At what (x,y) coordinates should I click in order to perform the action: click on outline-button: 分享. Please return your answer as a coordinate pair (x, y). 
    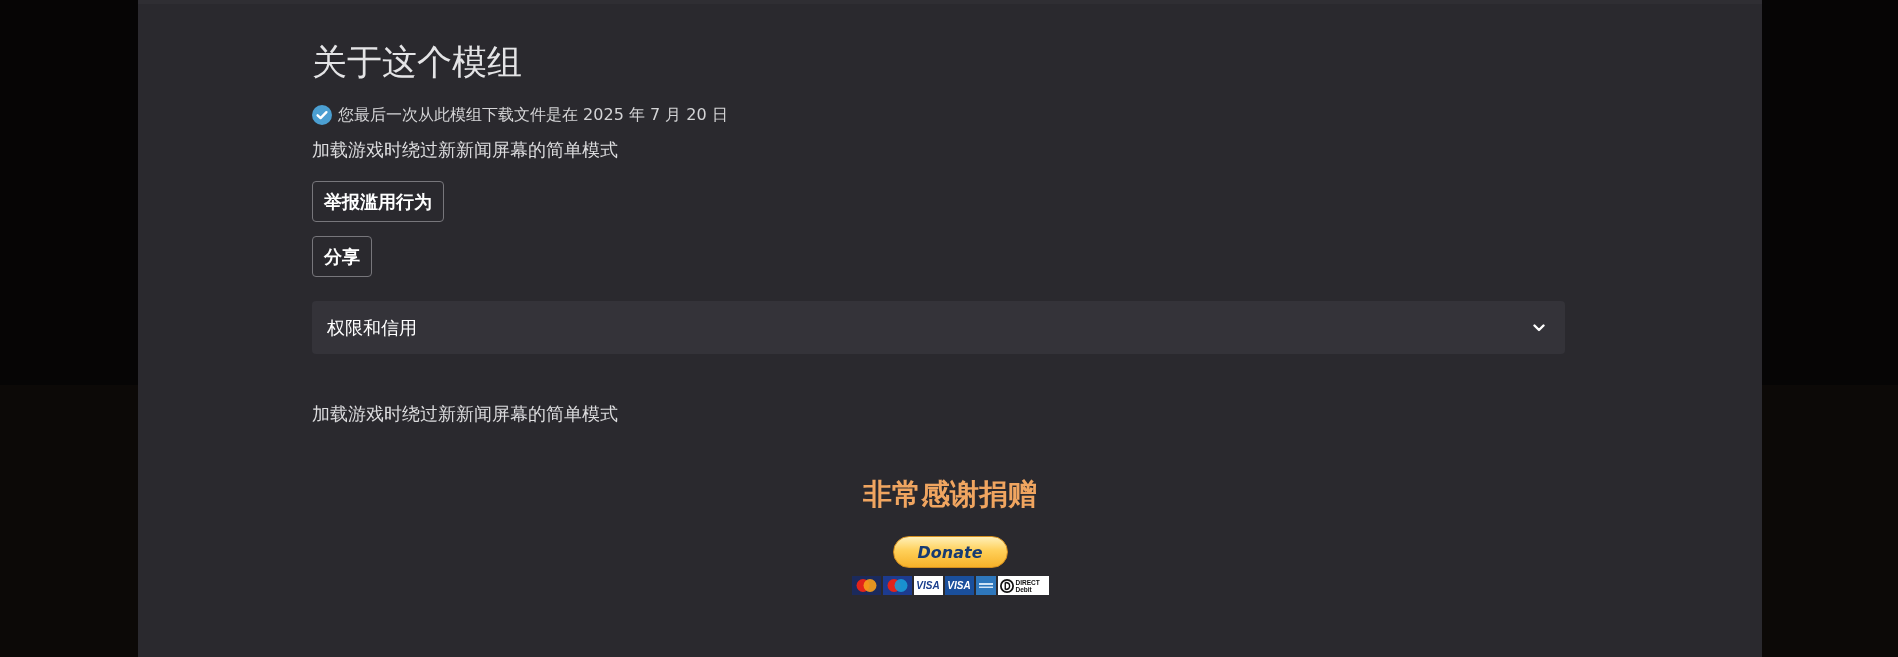
    Looking at the image, I should click on (342, 256).